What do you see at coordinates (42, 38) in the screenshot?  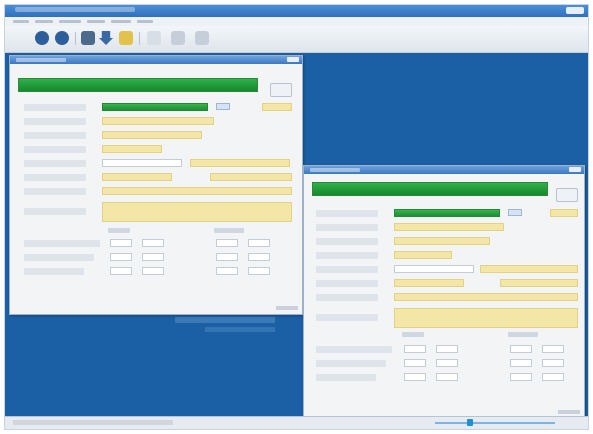 I see `back-arrow-icon` at bounding box center [42, 38].